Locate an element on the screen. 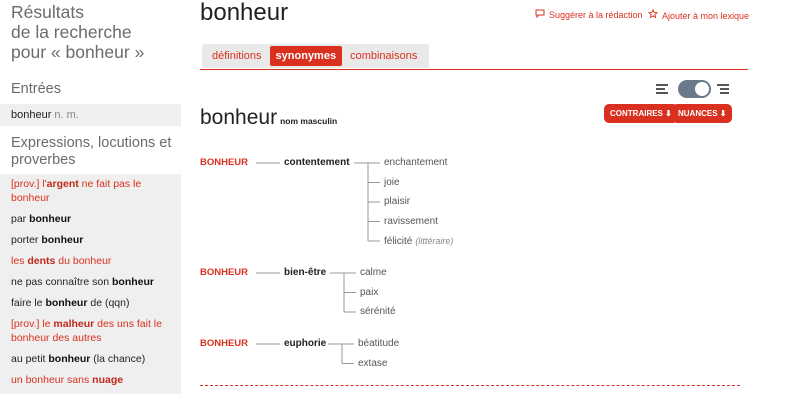 The height and width of the screenshot is (400, 800). expression-text: un bonheur sans is located at coordinates (52, 380).